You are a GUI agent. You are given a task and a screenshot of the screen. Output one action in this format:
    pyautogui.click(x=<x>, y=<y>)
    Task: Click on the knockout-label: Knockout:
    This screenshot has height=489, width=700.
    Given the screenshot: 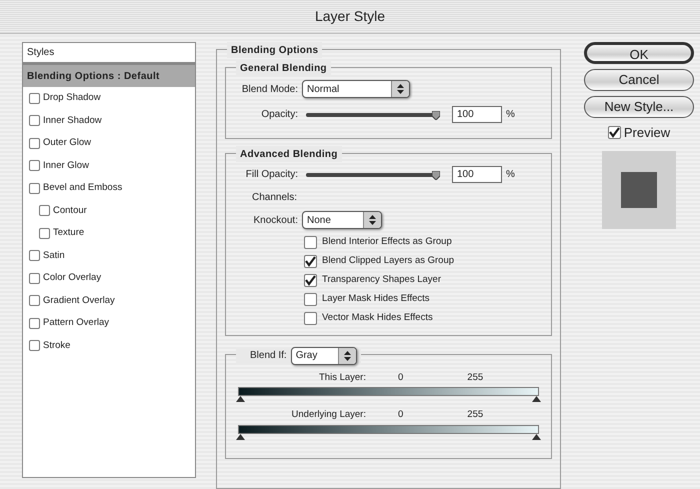 What is the action you would take?
    pyautogui.click(x=275, y=221)
    